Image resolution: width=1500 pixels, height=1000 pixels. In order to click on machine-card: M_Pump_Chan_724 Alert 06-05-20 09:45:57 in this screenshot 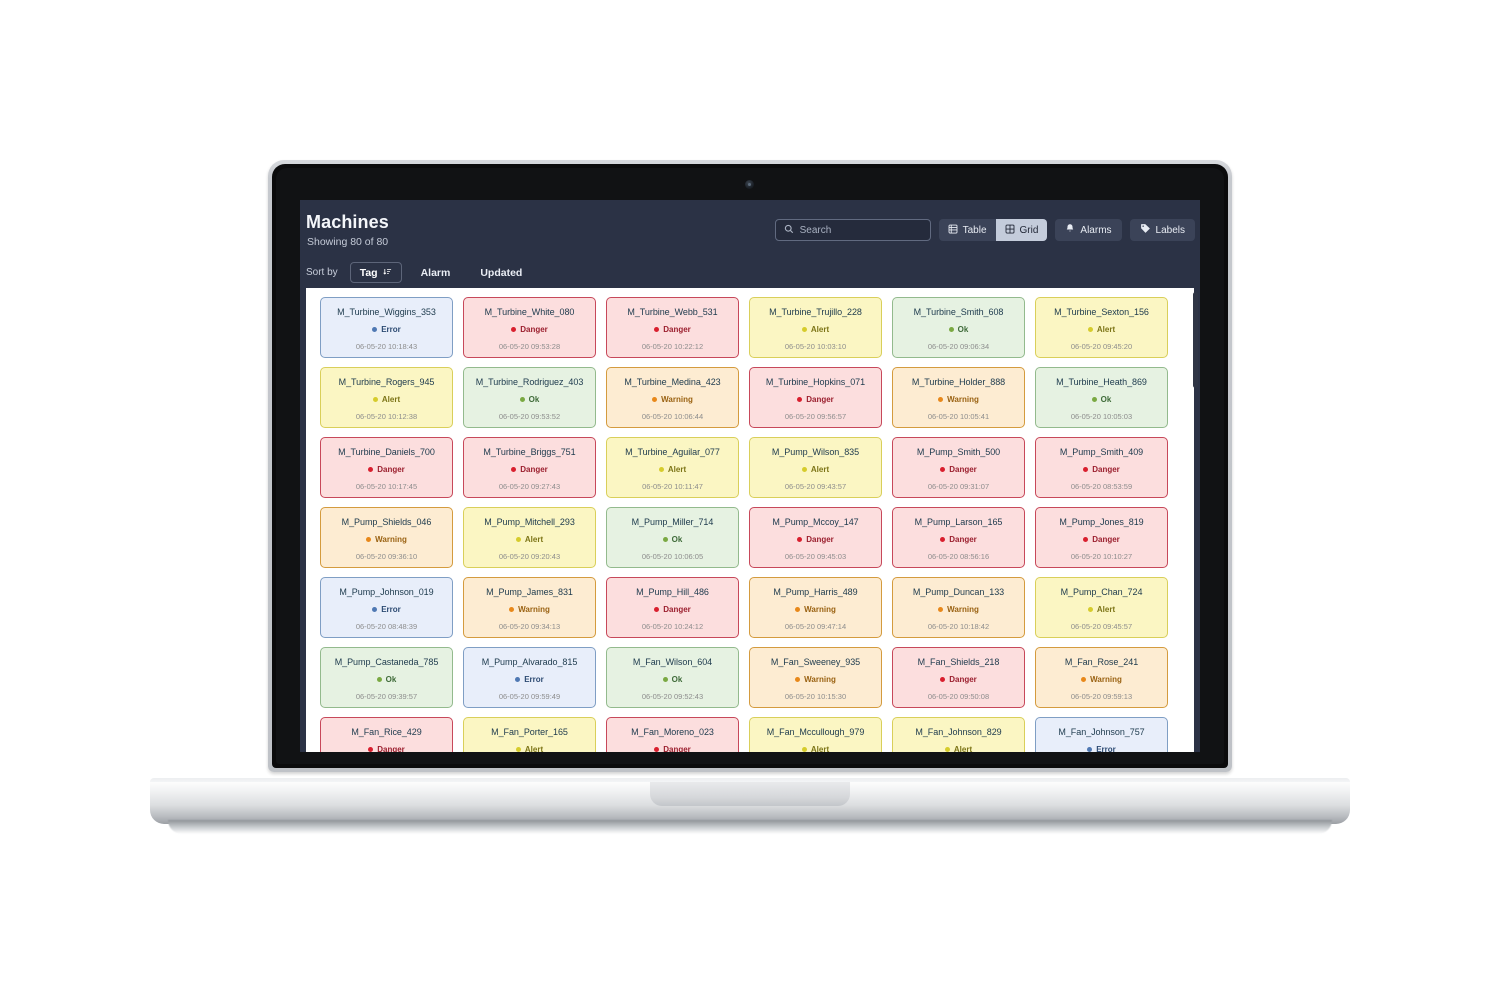, I will do `click(1101, 607)`.